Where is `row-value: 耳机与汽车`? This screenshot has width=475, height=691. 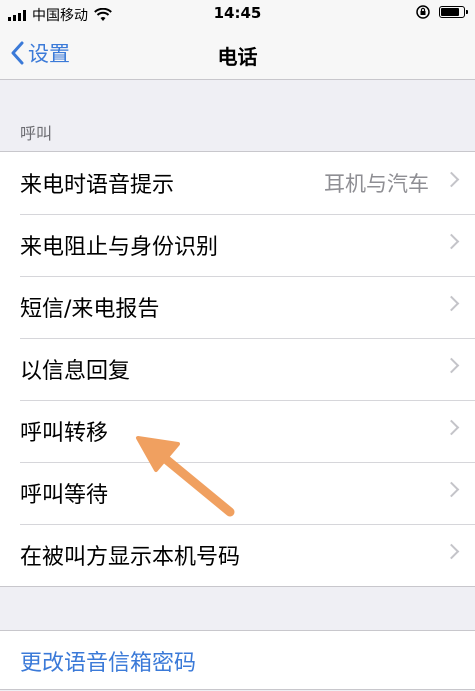 row-value: 耳机与汽车 is located at coordinates (376, 184).